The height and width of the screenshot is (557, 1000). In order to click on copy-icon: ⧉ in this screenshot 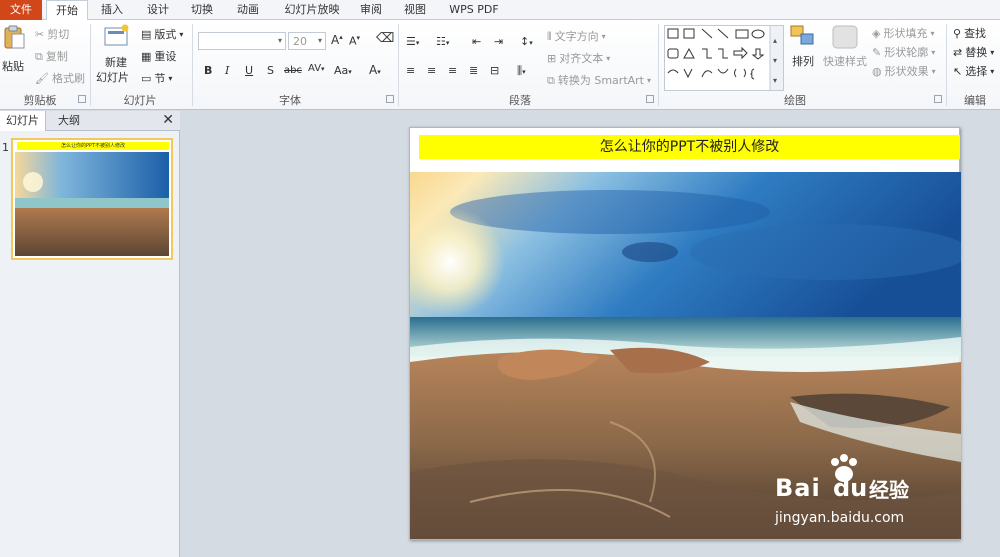, I will do `click(39, 56)`.